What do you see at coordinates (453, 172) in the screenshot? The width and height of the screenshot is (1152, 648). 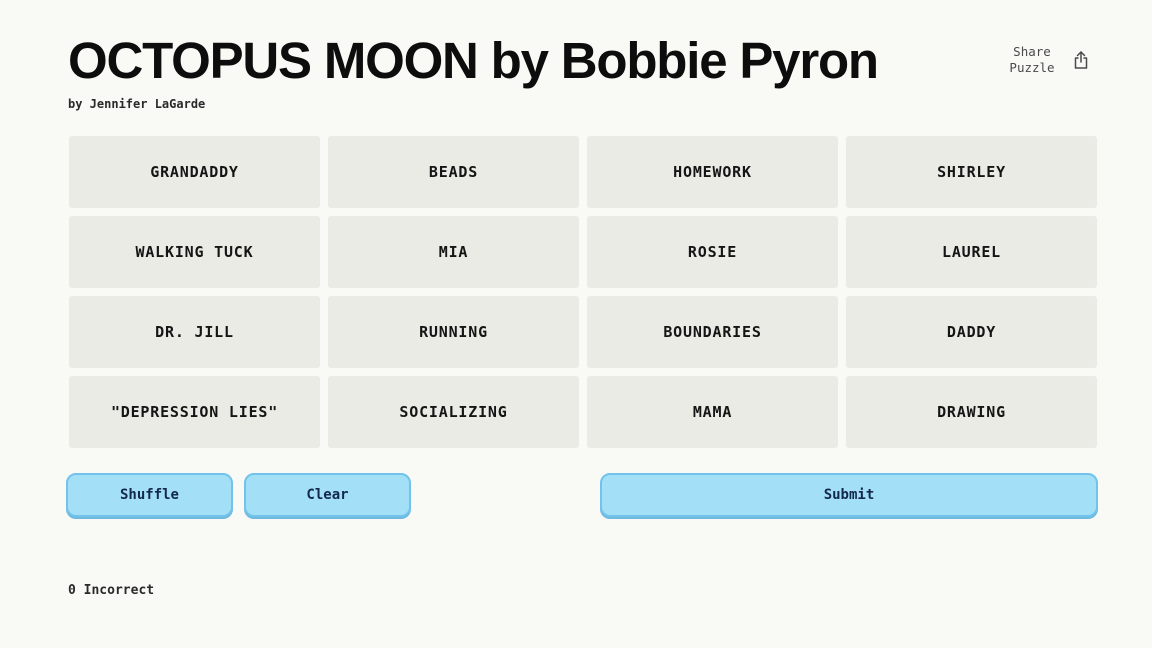 I see `word-tile: BEADS` at bounding box center [453, 172].